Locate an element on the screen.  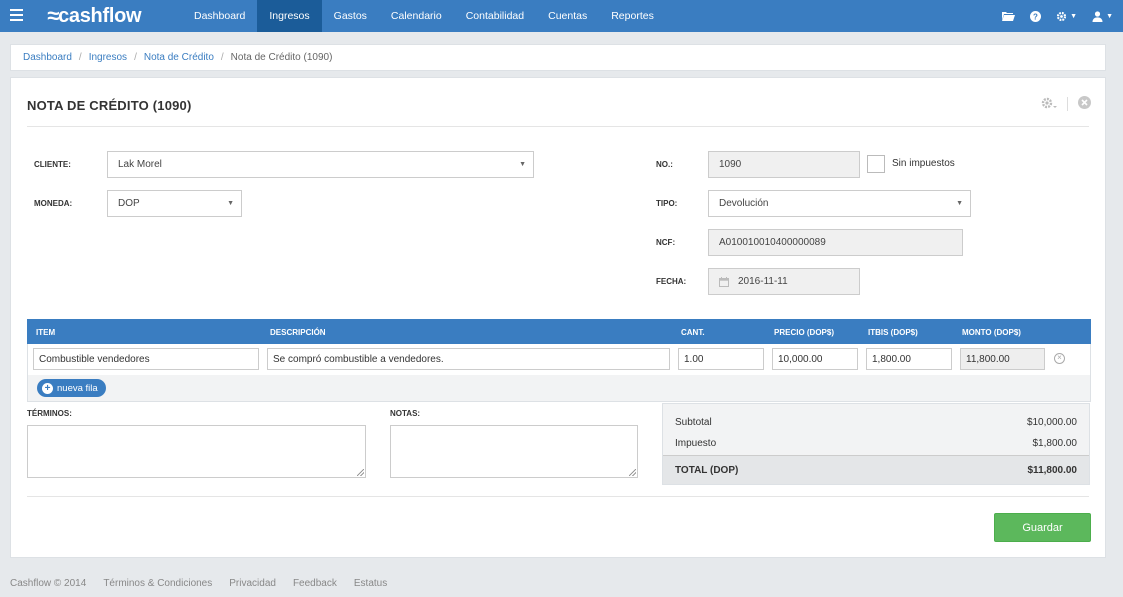
save-button: Guardar is located at coordinates (1042, 527).